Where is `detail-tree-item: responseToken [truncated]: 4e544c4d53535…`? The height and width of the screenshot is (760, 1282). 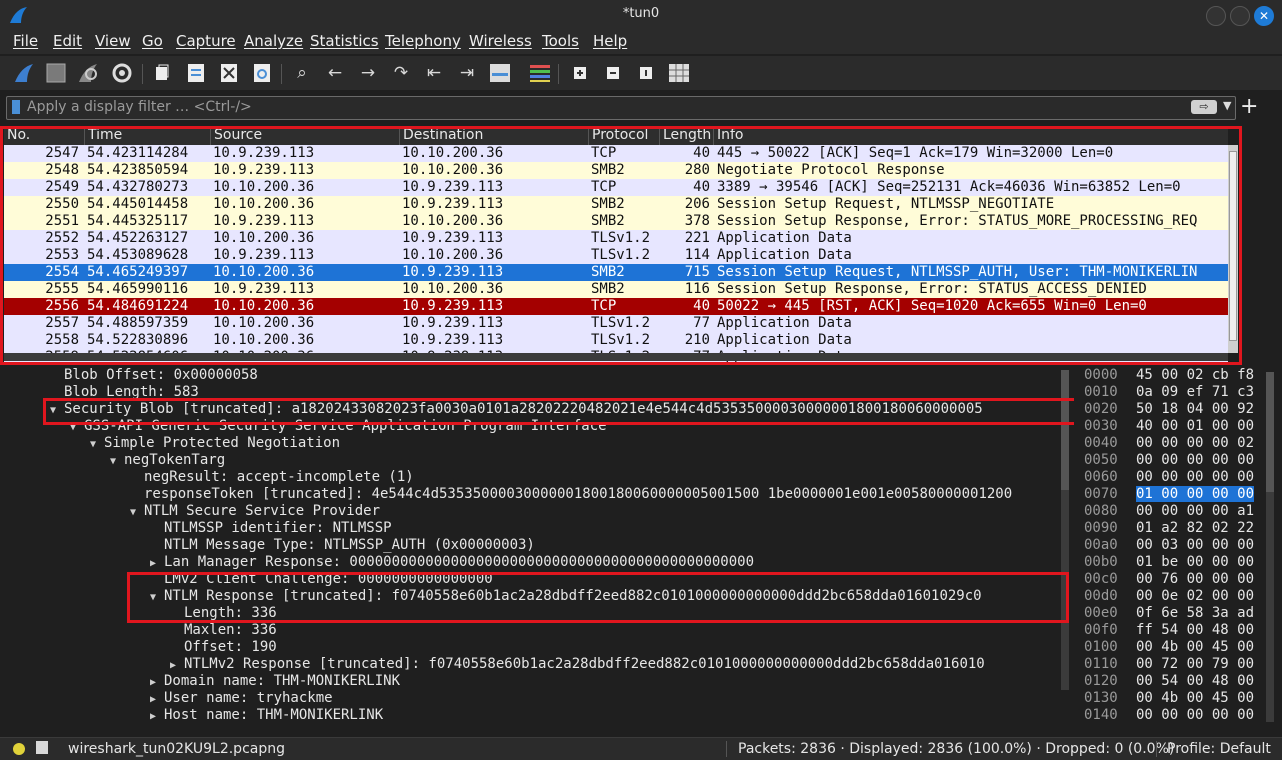
detail-tree-item: responseToken [truncated]: 4e544c4d53535… is located at coordinates (571, 494).